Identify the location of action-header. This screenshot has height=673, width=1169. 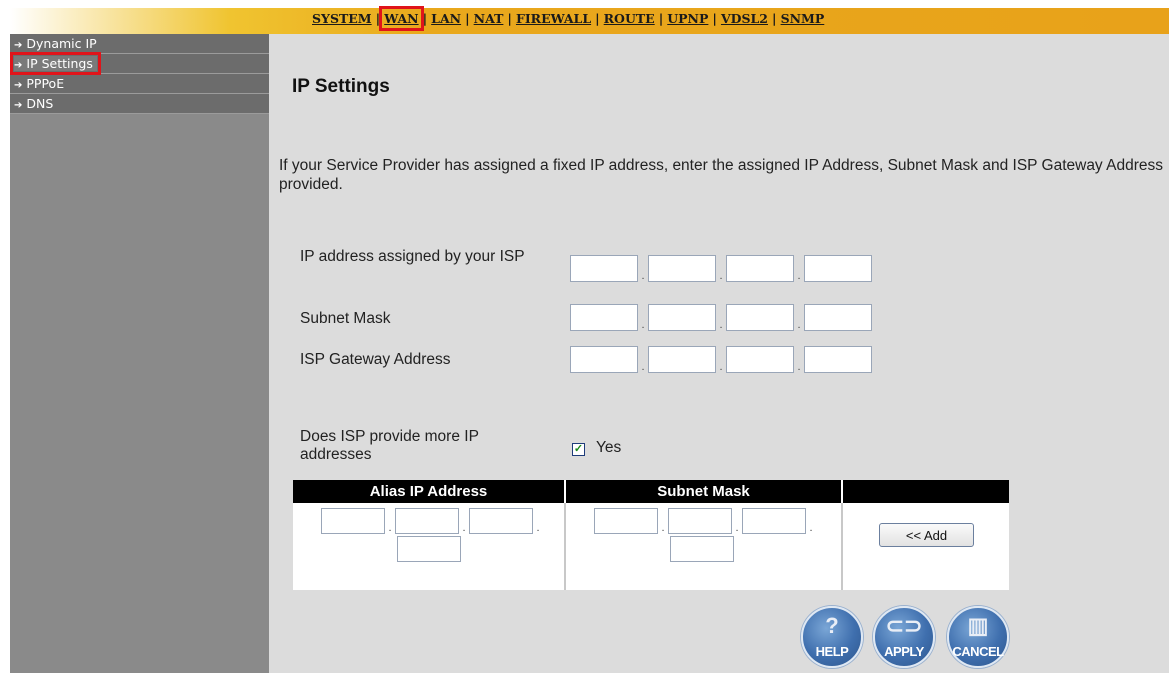
(926, 491).